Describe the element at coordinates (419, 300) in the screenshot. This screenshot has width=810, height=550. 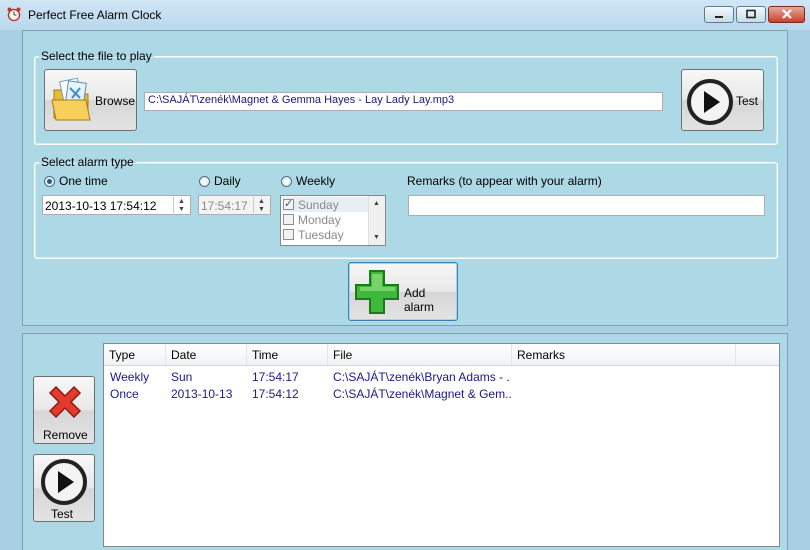
I see `add-alarm-label: Add alarm` at that location.